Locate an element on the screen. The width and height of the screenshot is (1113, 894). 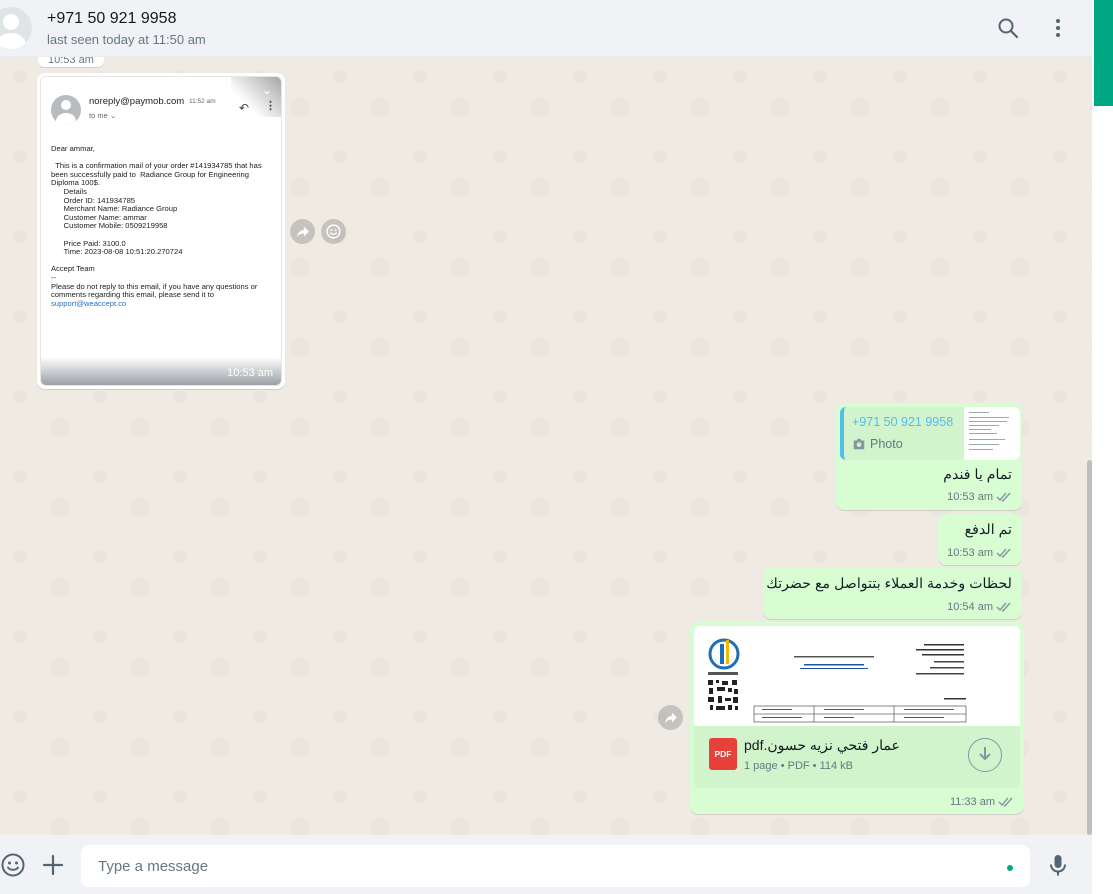
chevron-down-icon: ⌄ is located at coordinates (267, 90).